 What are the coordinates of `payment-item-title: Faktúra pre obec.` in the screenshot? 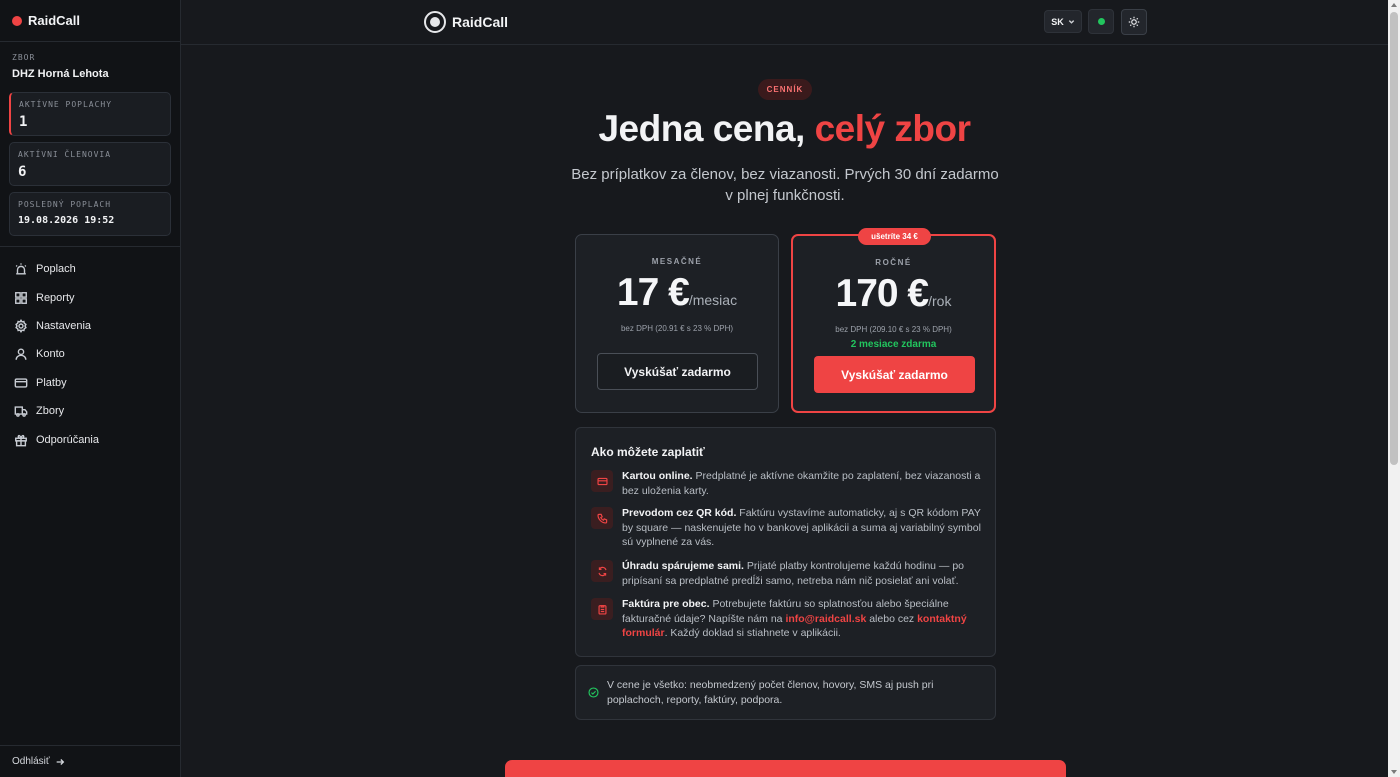 It's located at (666, 604).